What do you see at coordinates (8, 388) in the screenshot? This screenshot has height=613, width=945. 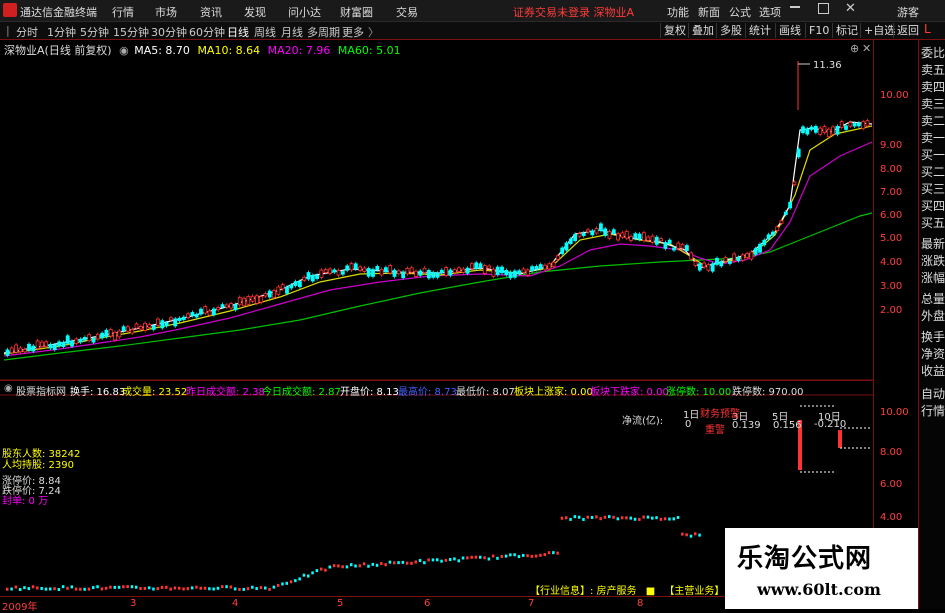 I see `indicator-settings-icon: ◉` at bounding box center [8, 388].